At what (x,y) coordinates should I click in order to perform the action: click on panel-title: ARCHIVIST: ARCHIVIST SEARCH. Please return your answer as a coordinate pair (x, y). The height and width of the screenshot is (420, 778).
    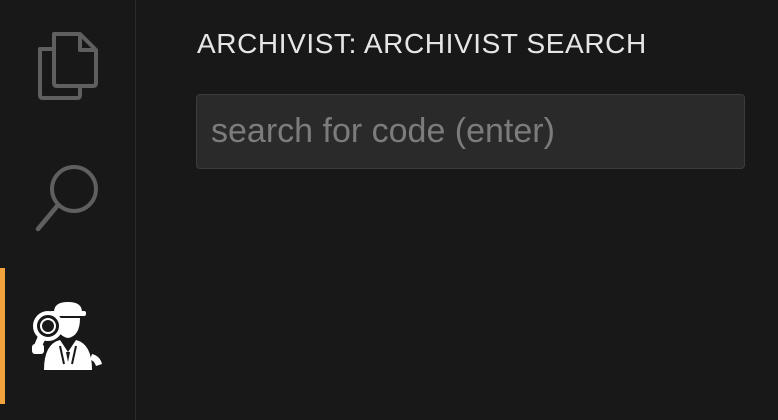
    Looking at the image, I should click on (422, 43).